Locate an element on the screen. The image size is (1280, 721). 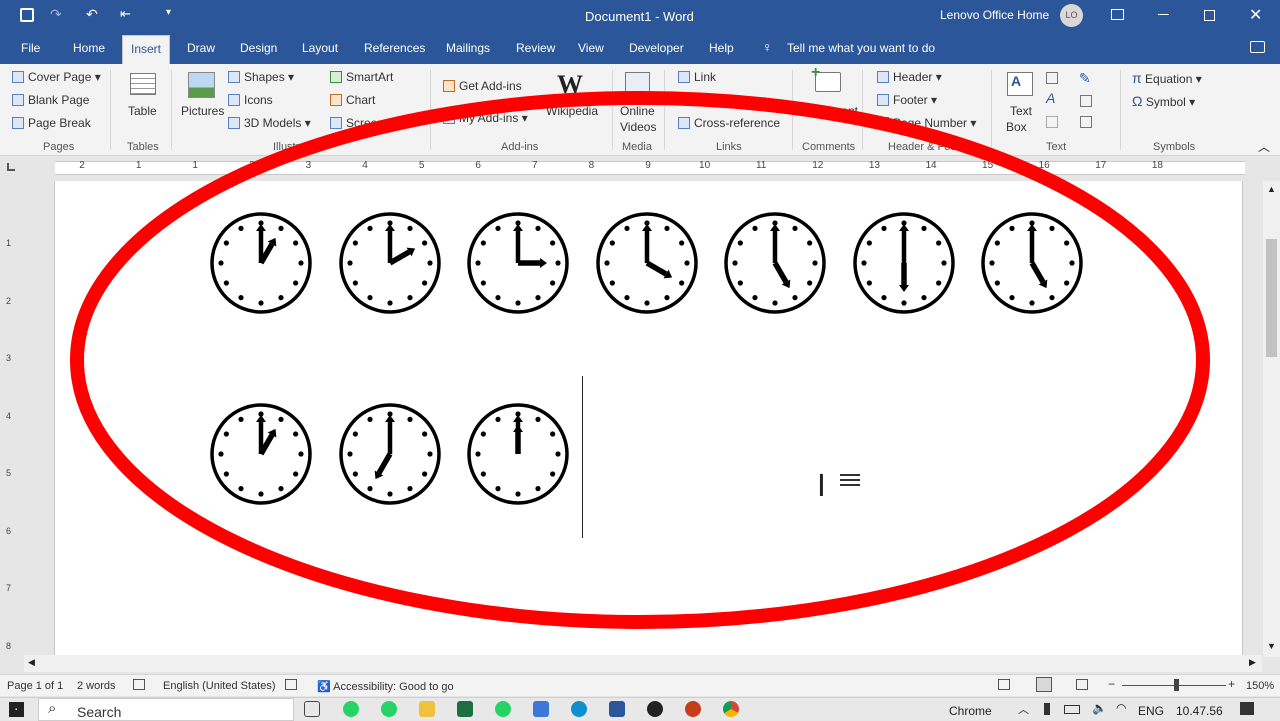
screenshot-button: Screensh is located at coordinates (363, 123).